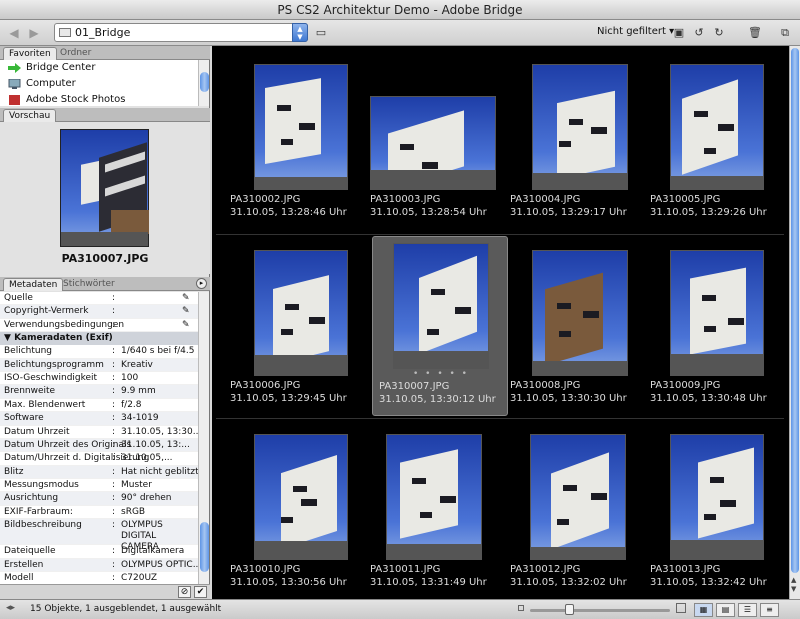 The height and width of the screenshot is (619, 800). I want to click on rotate-right-icon: ↻, so click(719, 33).